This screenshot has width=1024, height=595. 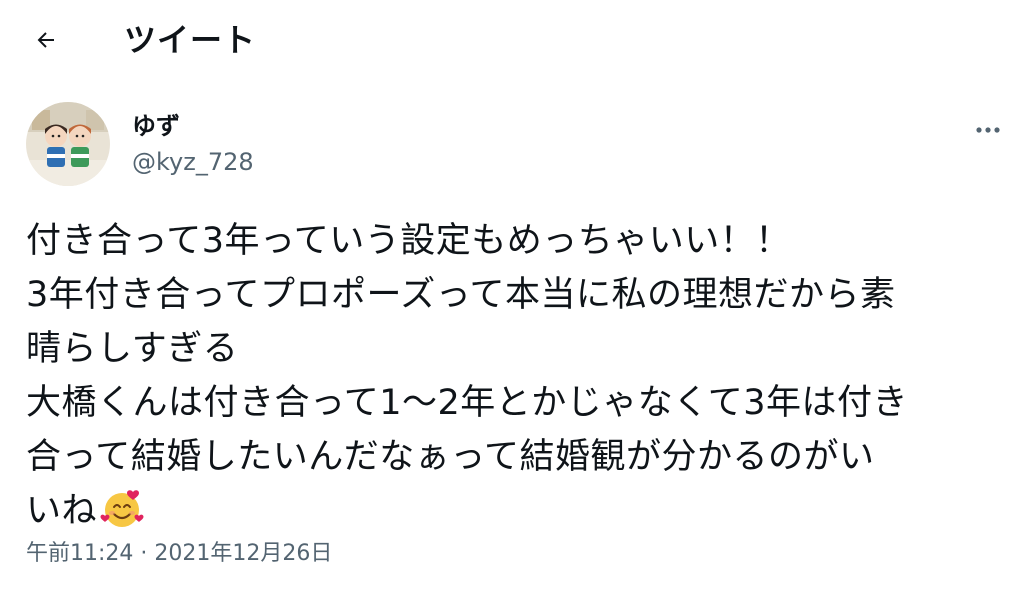 I want to click on tweet-line: 合って結婚したいんだなぁって結婚観が分かるのがい, so click(x=450, y=457).